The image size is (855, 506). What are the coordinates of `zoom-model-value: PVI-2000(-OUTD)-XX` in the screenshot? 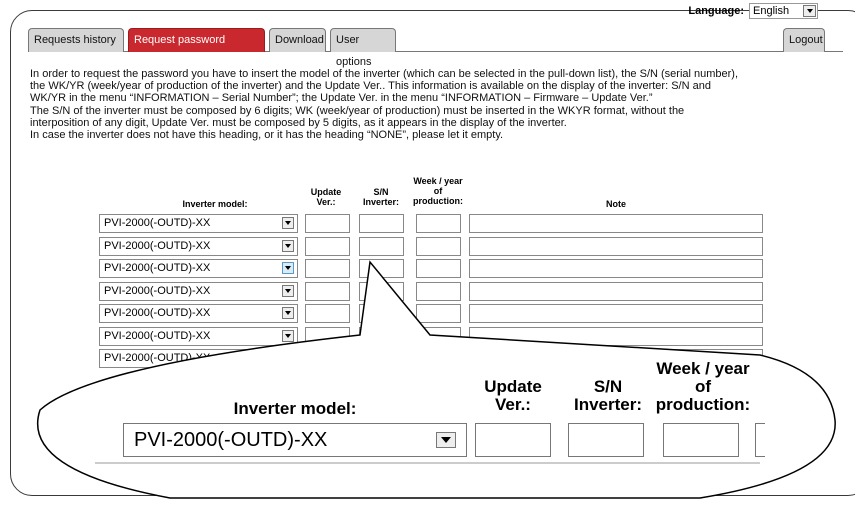 It's located at (231, 440).